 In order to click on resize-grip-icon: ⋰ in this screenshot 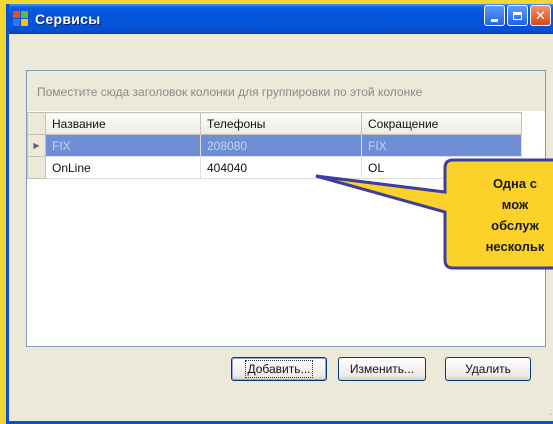, I will do `click(551, 411)`.